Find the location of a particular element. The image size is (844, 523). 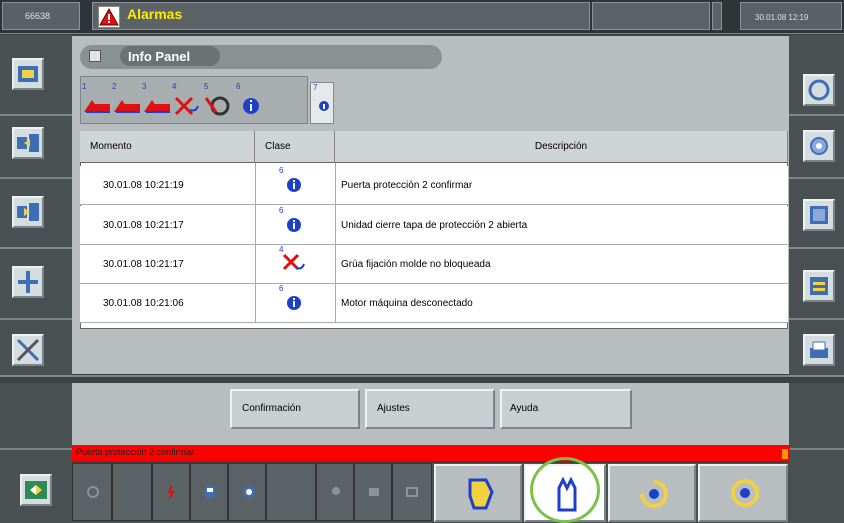

bottom-right-panel is located at coordinates (816, 453).